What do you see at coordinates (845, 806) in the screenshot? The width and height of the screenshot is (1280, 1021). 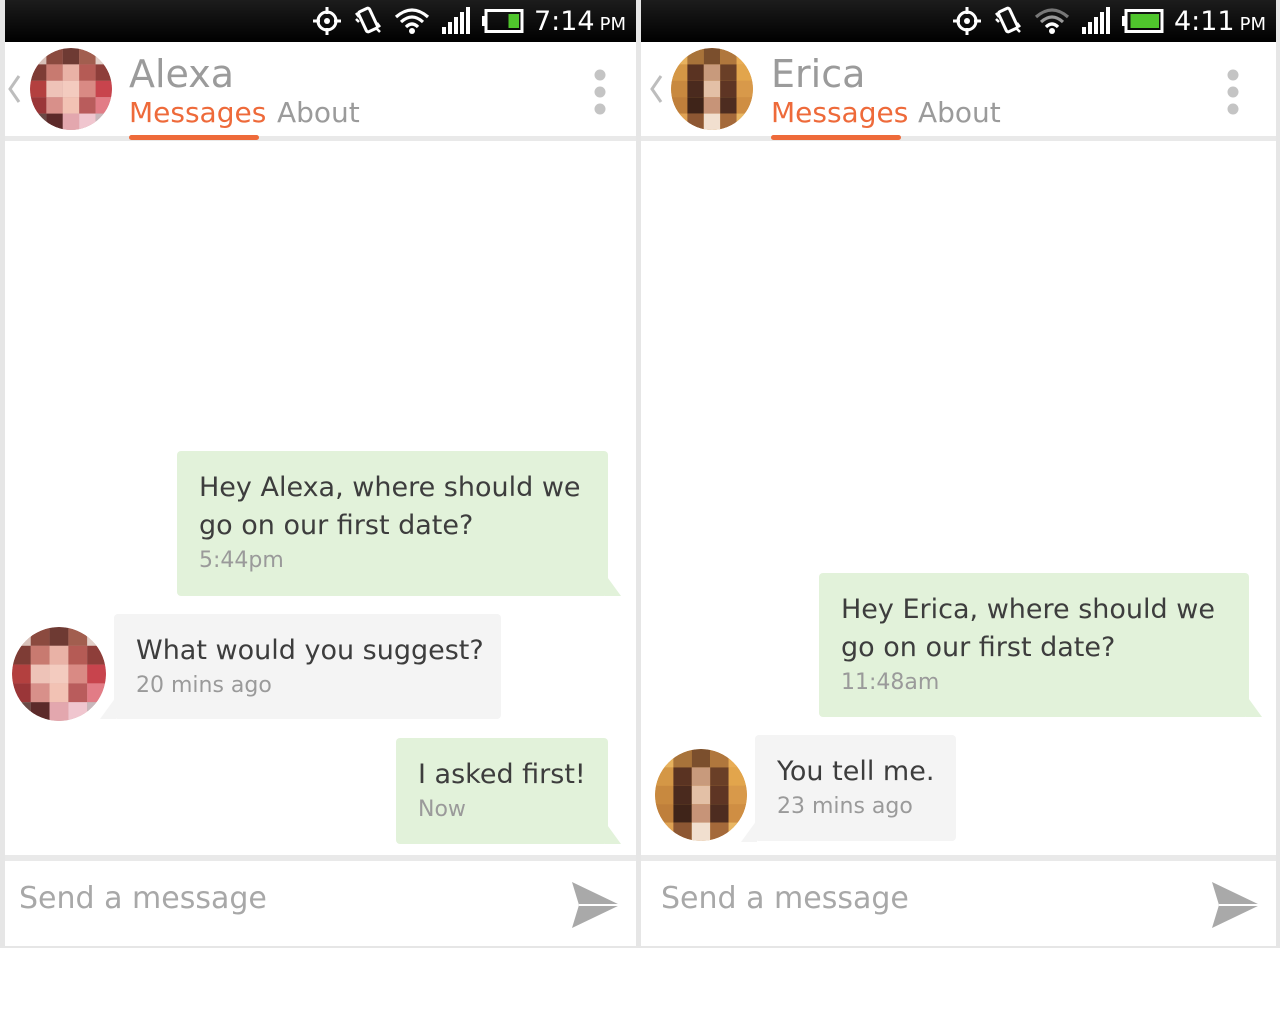 I see `message-timestamp: 23 mins ago` at bounding box center [845, 806].